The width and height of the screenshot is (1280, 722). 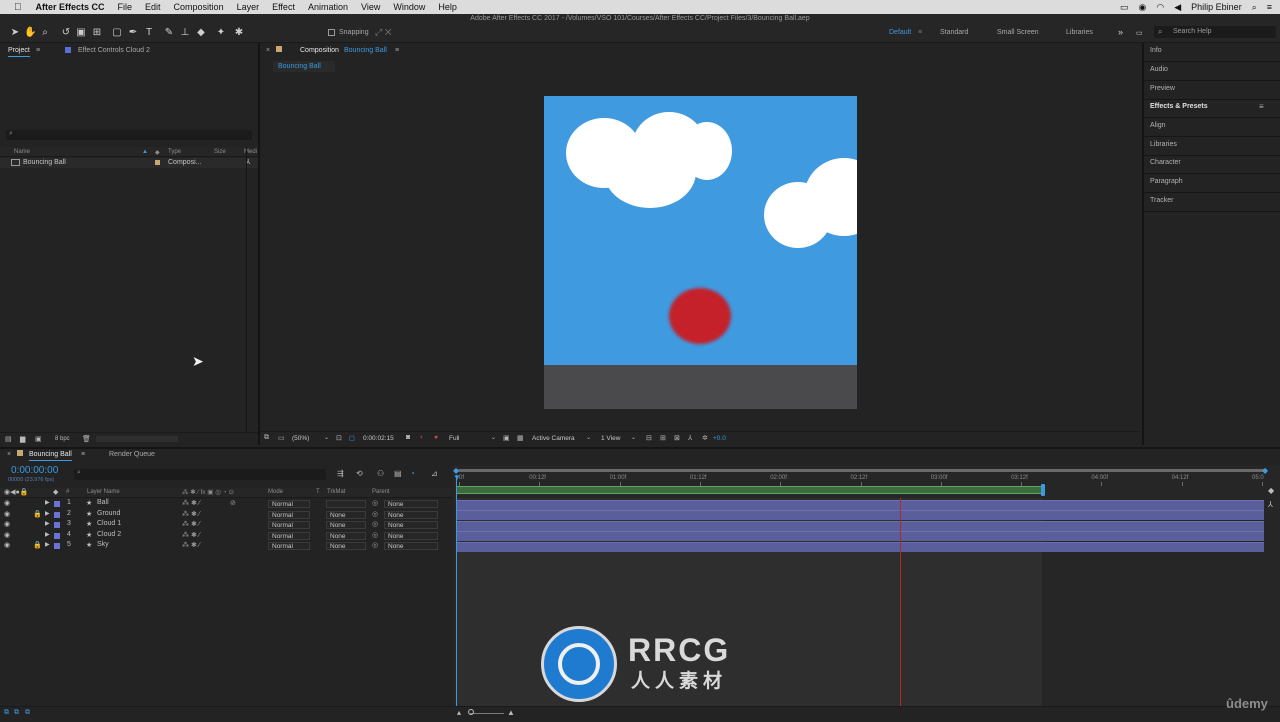 What do you see at coordinates (268, 50) in the screenshot?
I see `close-tab-icon: ×` at bounding box center [268, 50].